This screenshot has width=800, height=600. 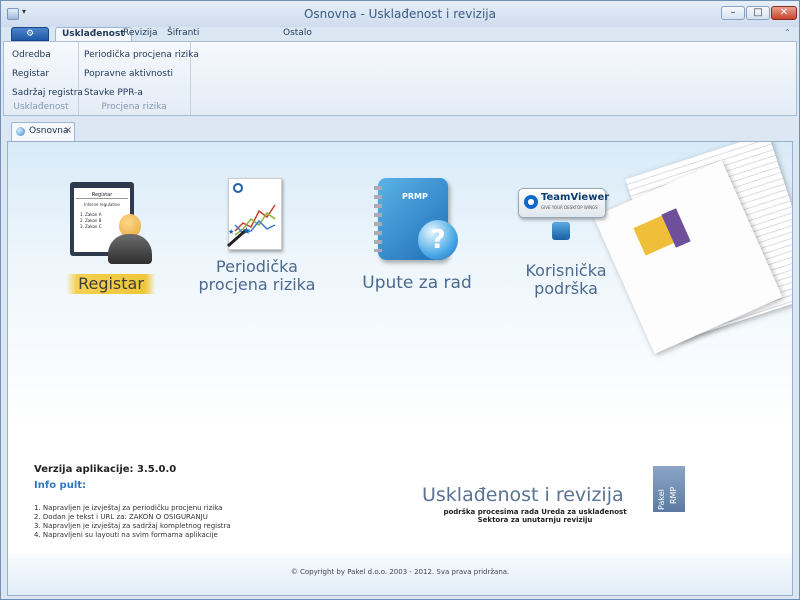 What do you see at coordinates (784, 13) in the screenshot?
I see `close-button: ✕` at bounding box center [784, 13].